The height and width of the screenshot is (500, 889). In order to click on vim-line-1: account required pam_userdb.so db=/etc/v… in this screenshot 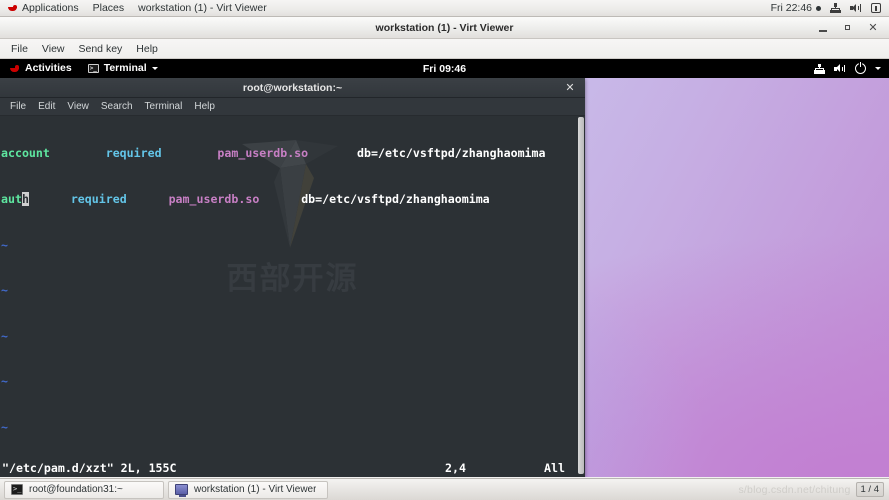, I will do `click(273, 153)`.